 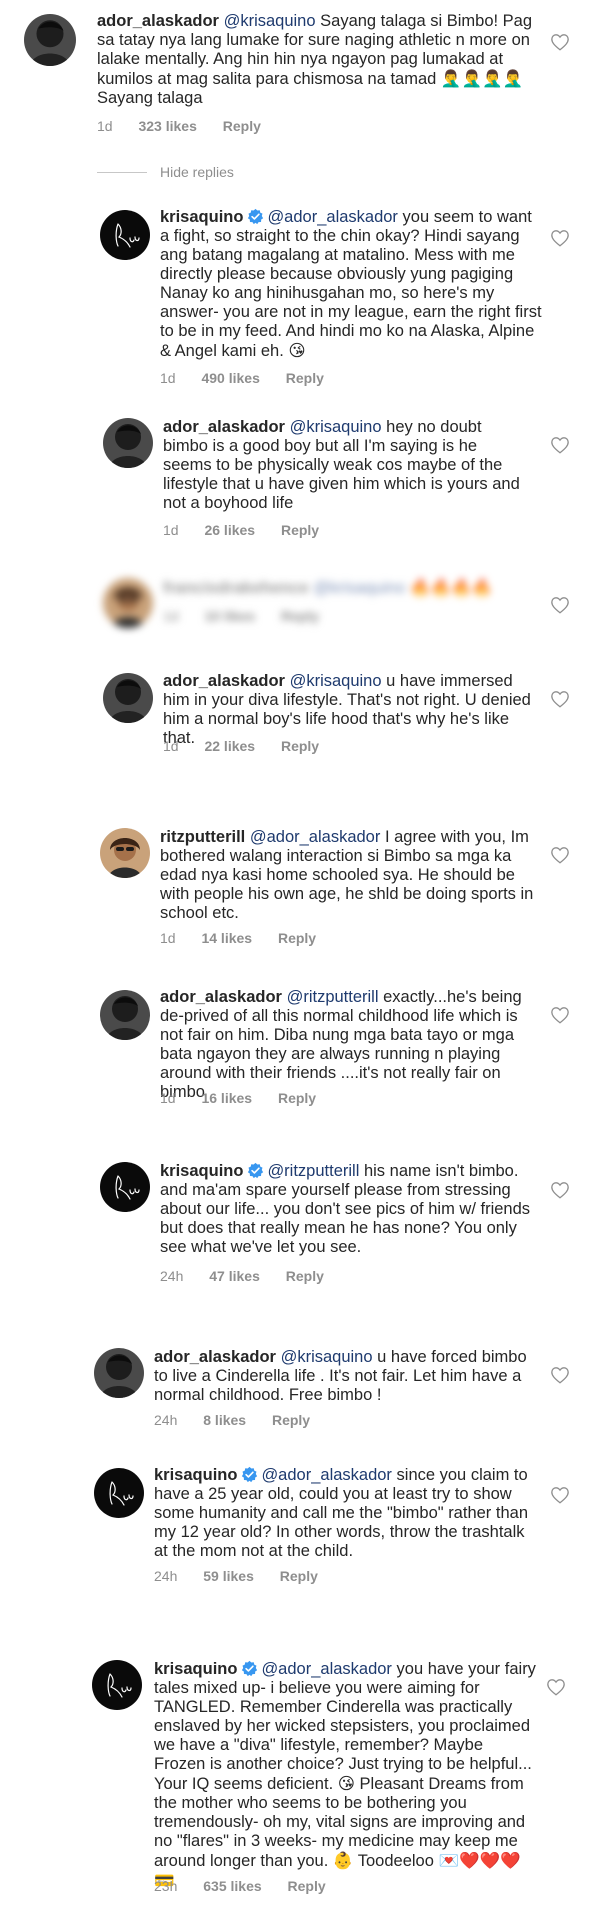 I want to click on likes-count: 26 likes, so click(x=229, y=530).